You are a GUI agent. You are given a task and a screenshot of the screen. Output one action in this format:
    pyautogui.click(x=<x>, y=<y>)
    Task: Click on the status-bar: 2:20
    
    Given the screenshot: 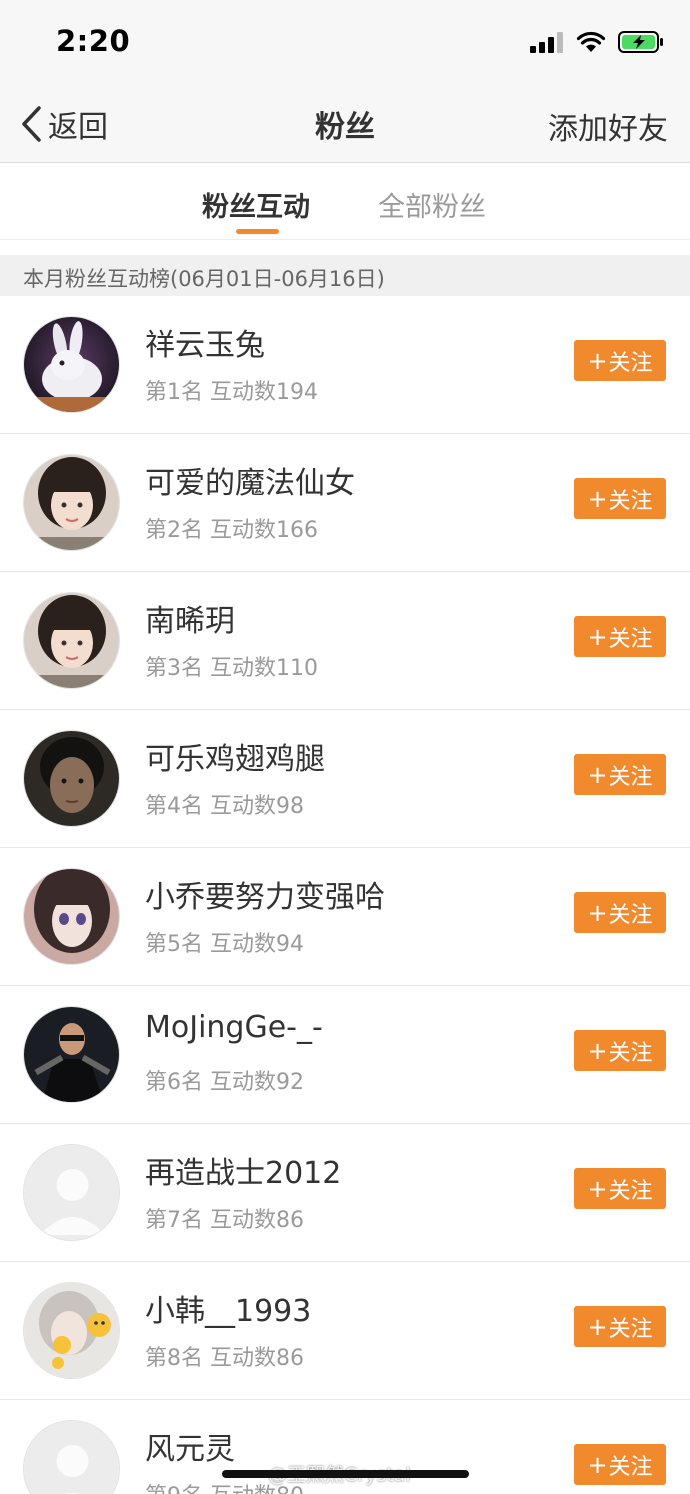 What is the action you would take?
    pyautogui.click(x=345, y=44)
    